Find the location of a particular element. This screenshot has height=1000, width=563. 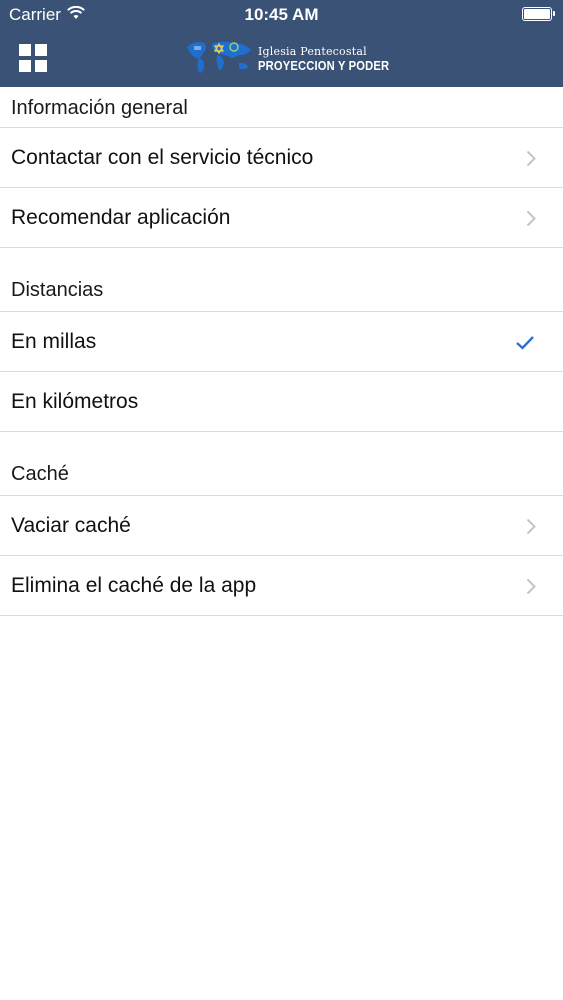

row-en-millas: En millas is located at coordinates (281, 342).